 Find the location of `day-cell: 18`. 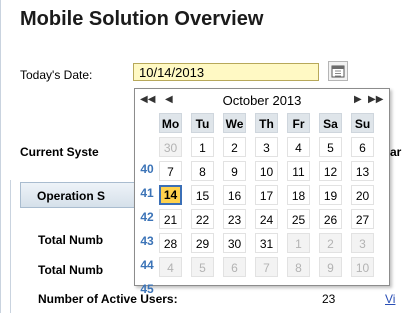

day-cell: 18 is located at coordinates (298, 195).